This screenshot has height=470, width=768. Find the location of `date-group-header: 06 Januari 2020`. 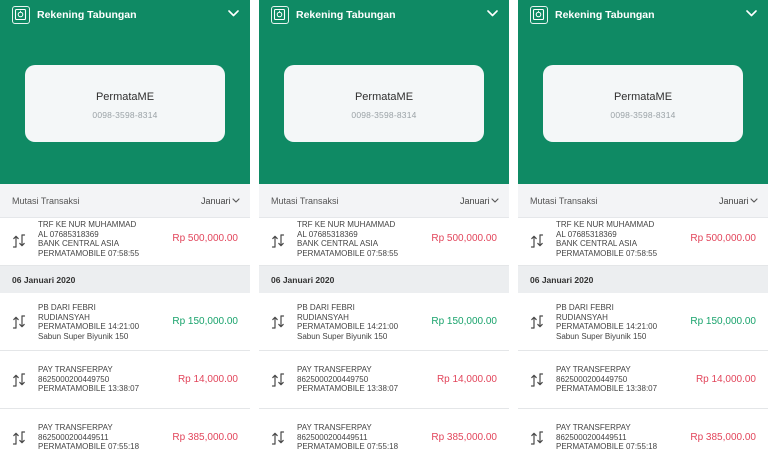

date-group-header: 06 Januari 2020 is located at coordinates (643, 279).